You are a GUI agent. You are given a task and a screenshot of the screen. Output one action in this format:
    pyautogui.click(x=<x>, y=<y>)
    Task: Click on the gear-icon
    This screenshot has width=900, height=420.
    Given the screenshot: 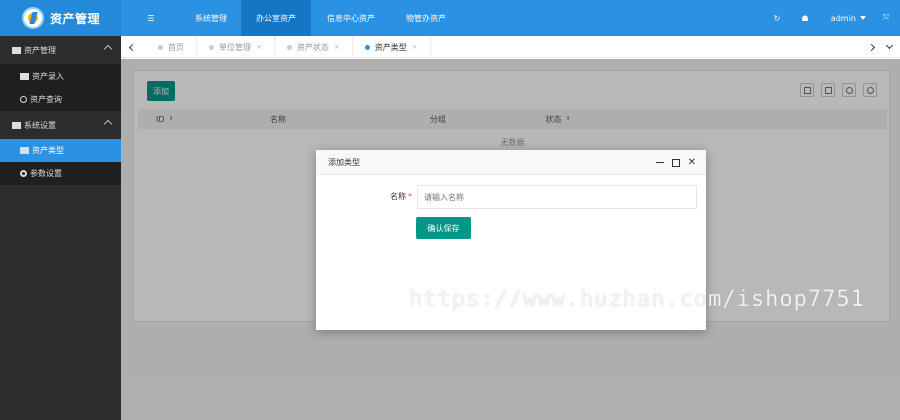 What is the action you would take?
    pyautogui.click(x=23, y=173)
    